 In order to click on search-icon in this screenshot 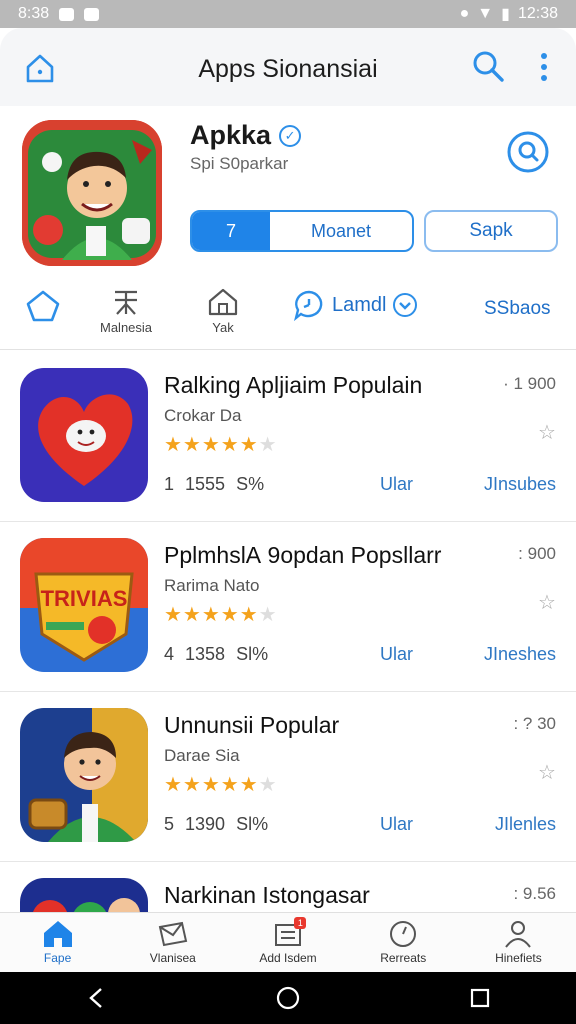, I will do `click(488, 66)`.